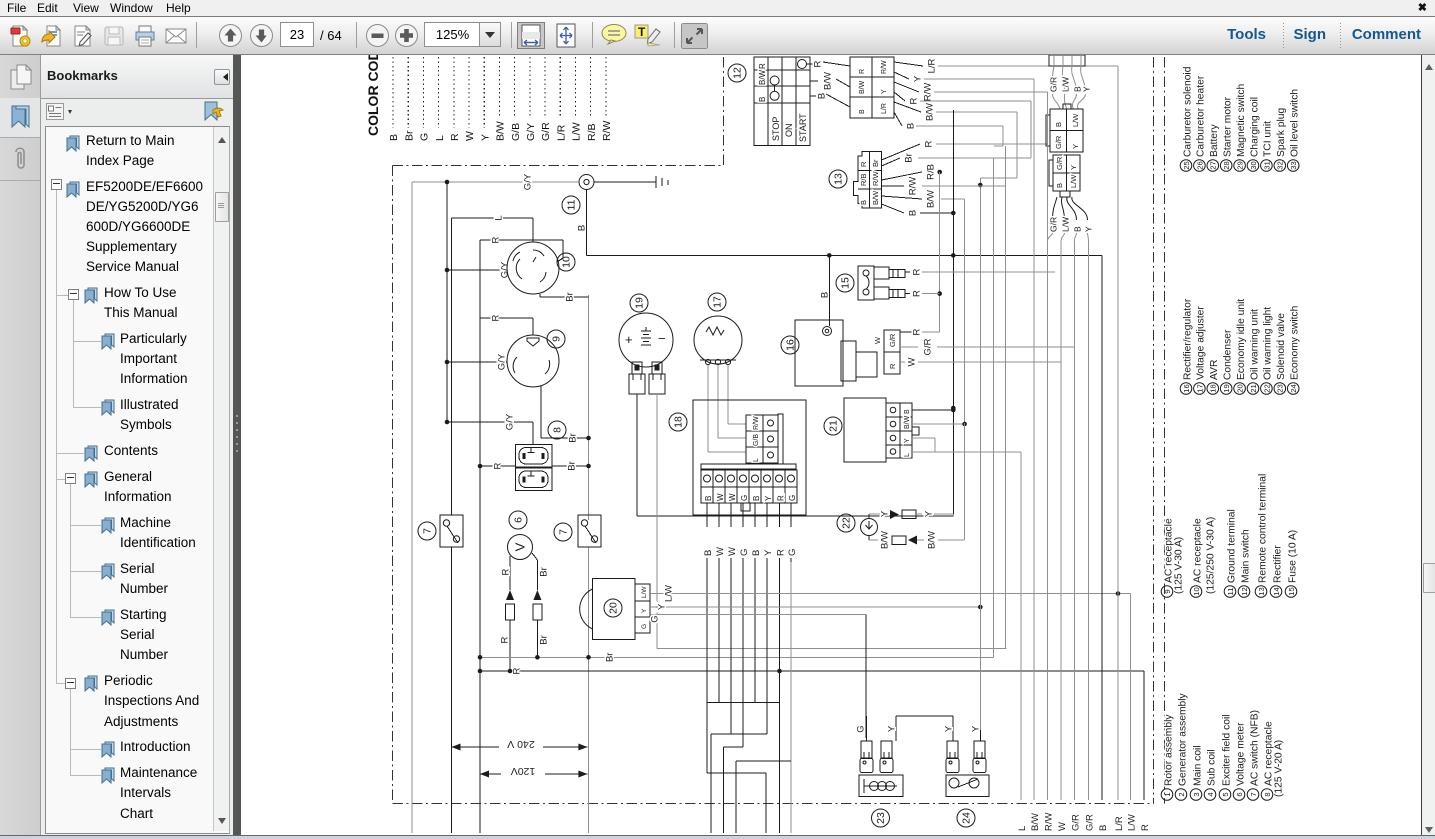 Image resolution: width=1435 pixels, height=839 pixels. I want to click on svg-text: Rotor assembly, so click(1168, 750).